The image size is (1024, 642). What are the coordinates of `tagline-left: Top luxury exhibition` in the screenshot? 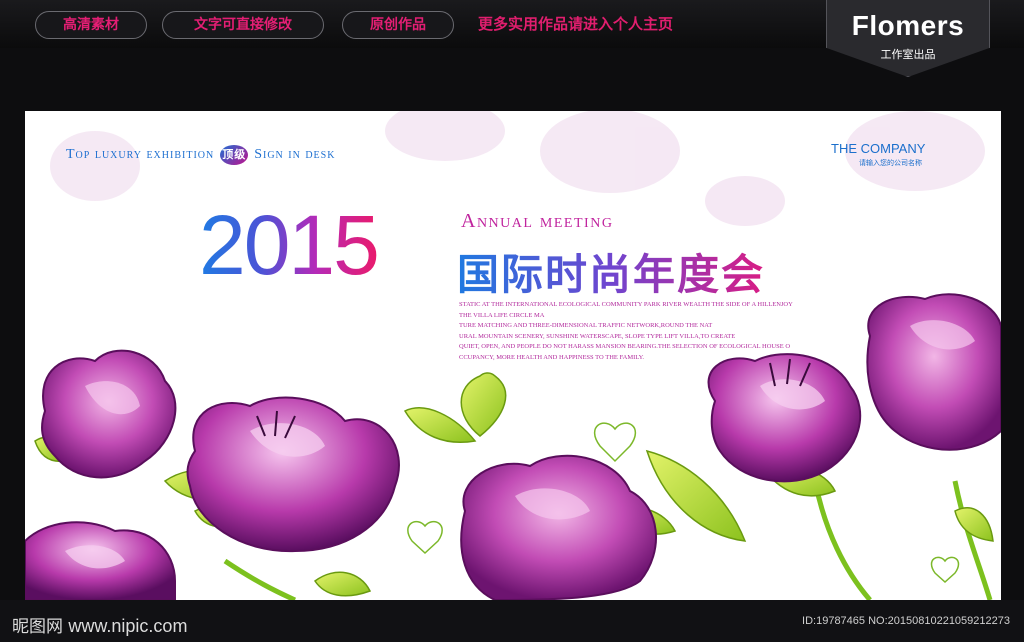 It's located at (140, 155).